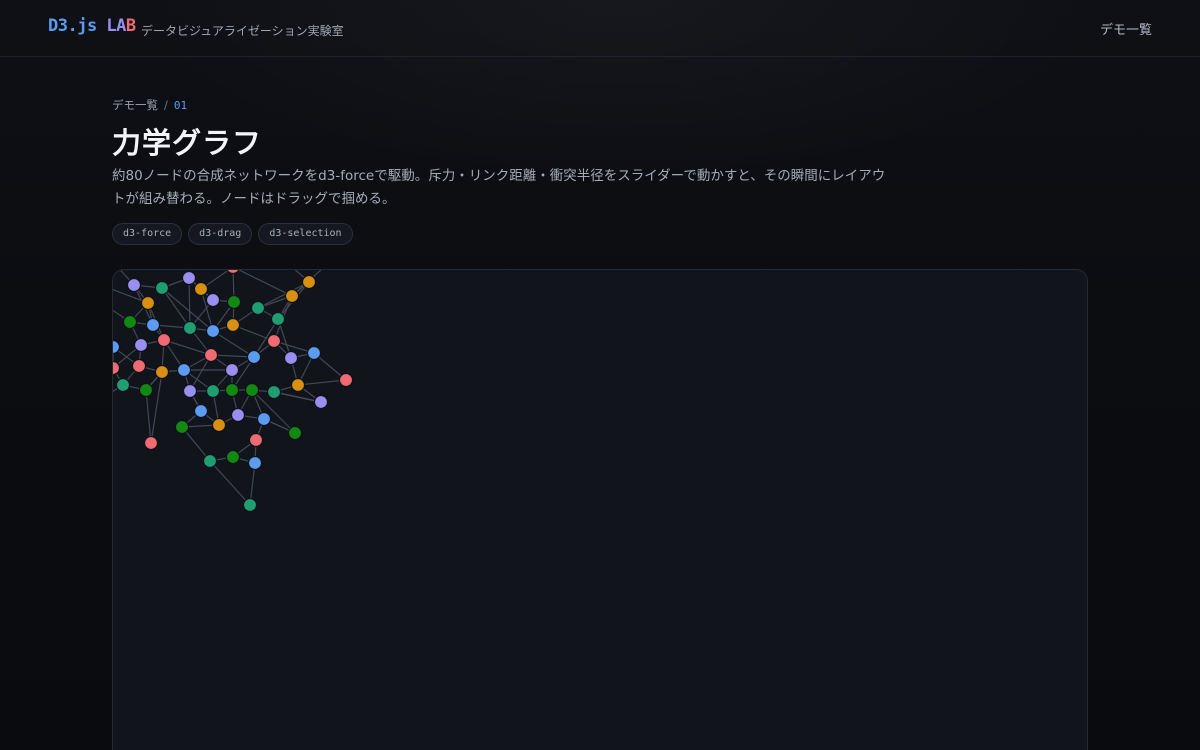 The width and height of the screenshot is (1200, 750). I want to click on graph-nodes, so click(233, 391).